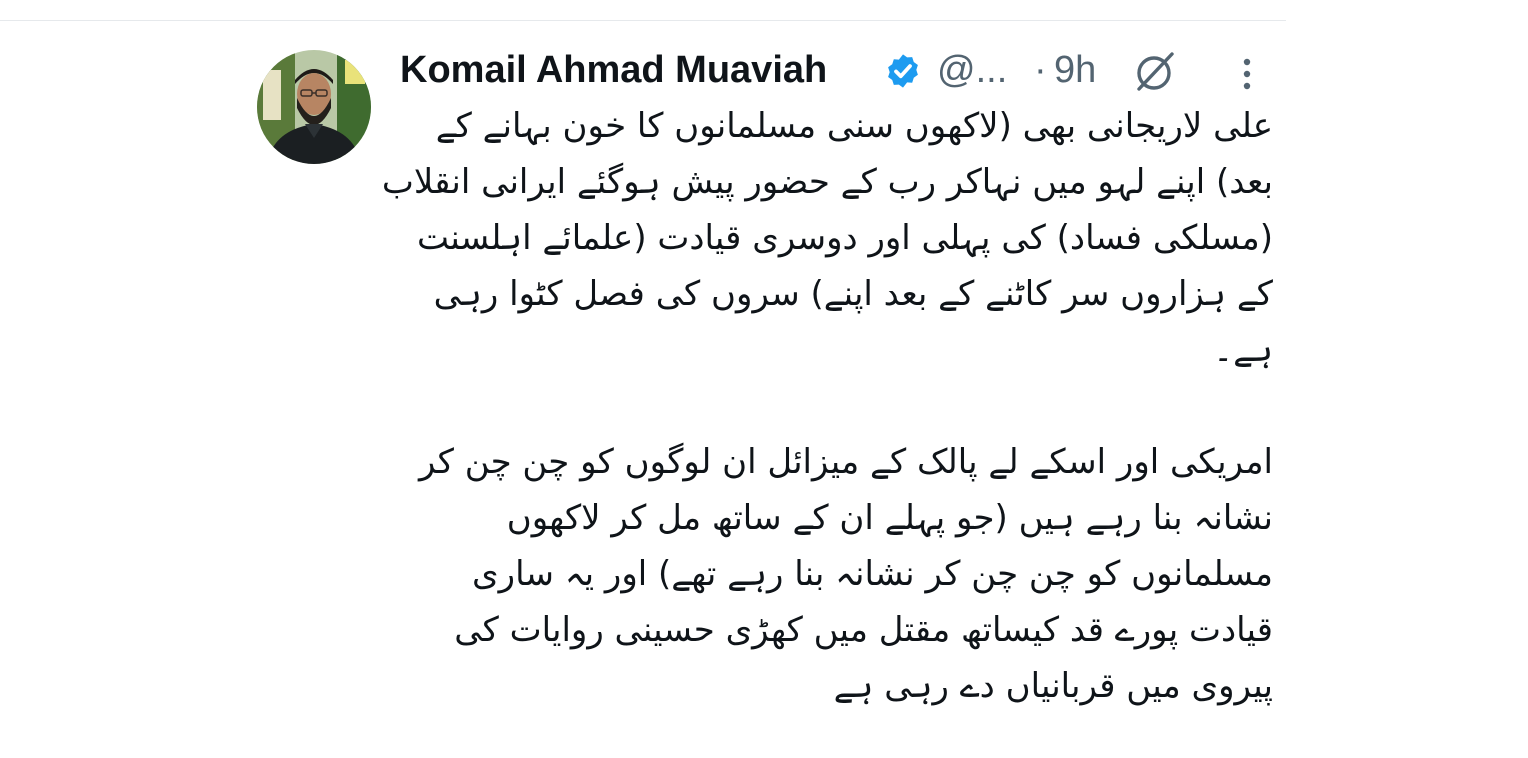 The height and width of the screenshot is (758, 1528). Describe the element at coordinates (613, 70) in the screenshot. I see `author-display-name: Komail Ahmad Muaviah` at that location.